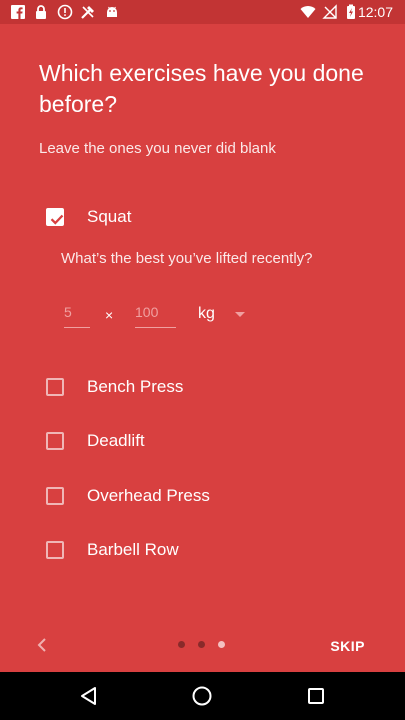 Image resolution: width=405 pixels, height=720 pixels. I want to click on page-title: Which exercises have you done before?, so click(201, 88).